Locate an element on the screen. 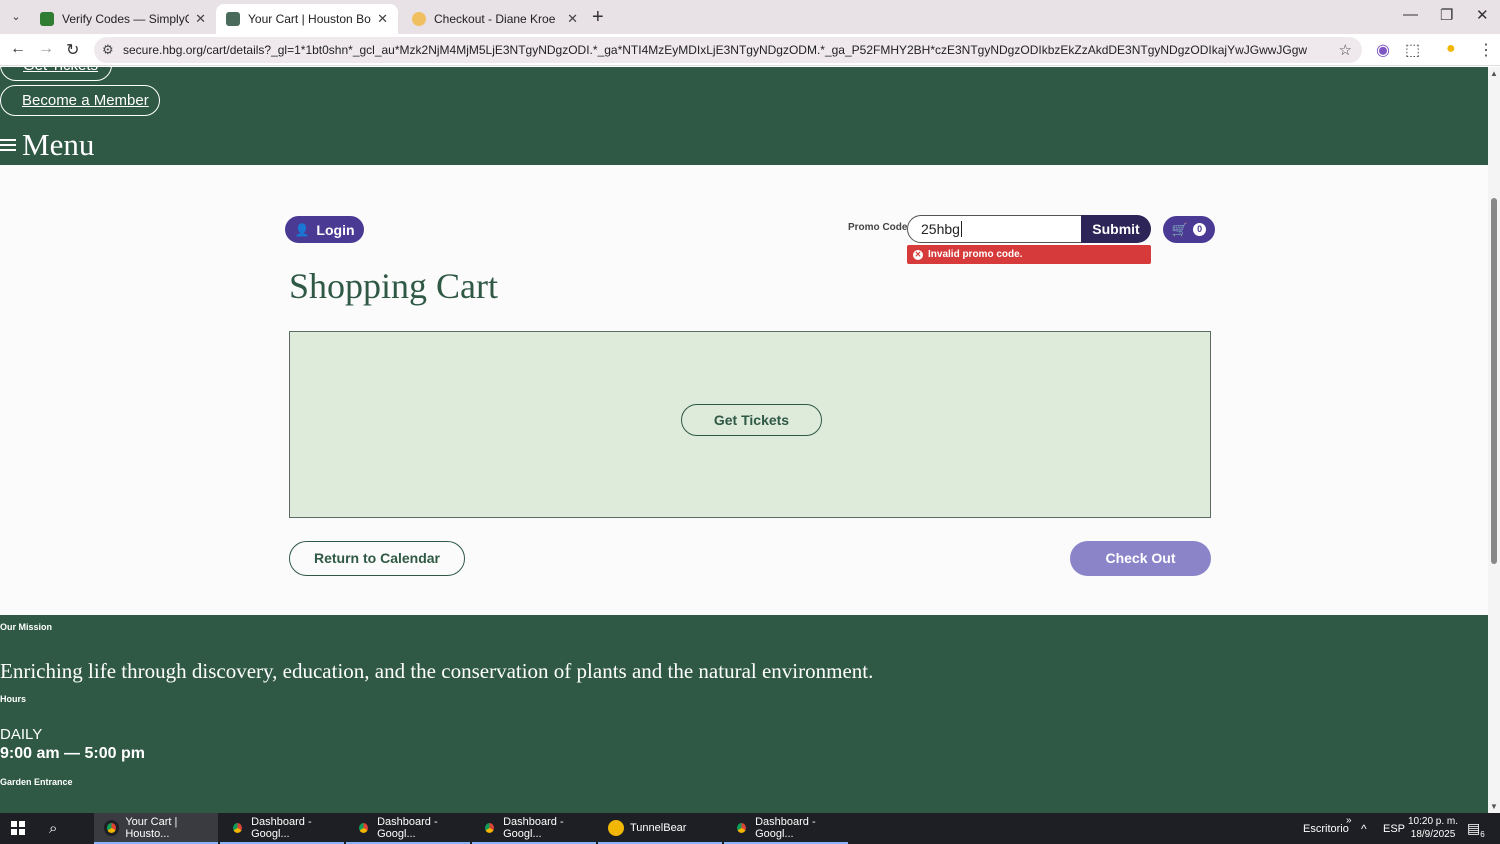  scroll-down-icon: ▼ is located at coordinates (1494, 806).